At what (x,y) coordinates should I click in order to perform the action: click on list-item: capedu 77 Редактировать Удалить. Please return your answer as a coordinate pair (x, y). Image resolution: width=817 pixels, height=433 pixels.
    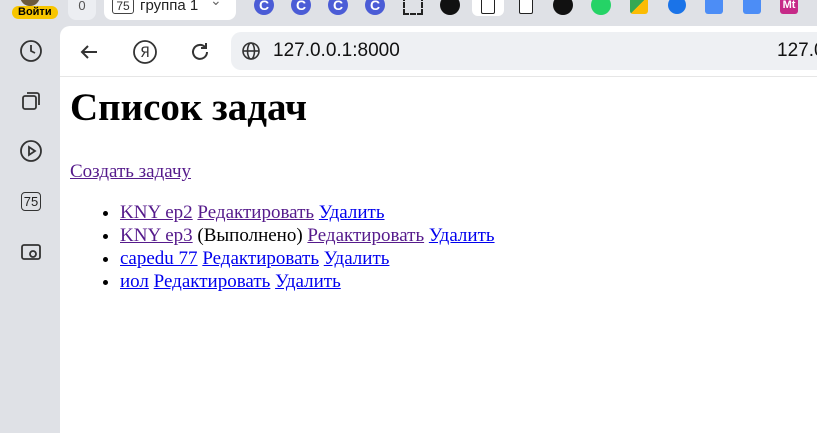
    Looking at the image, I should click on (307, 258).